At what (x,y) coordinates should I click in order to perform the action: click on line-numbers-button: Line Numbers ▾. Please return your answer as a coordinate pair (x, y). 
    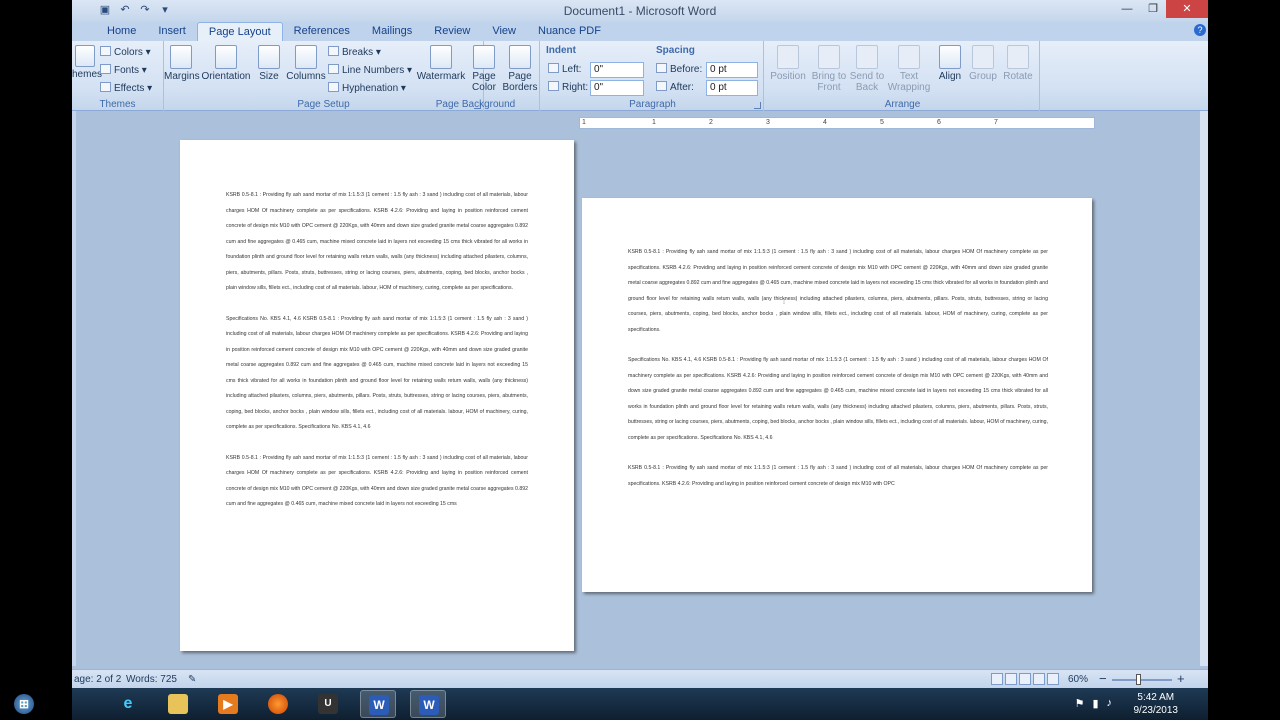
    Looking at the image, I should click on (370, 70).